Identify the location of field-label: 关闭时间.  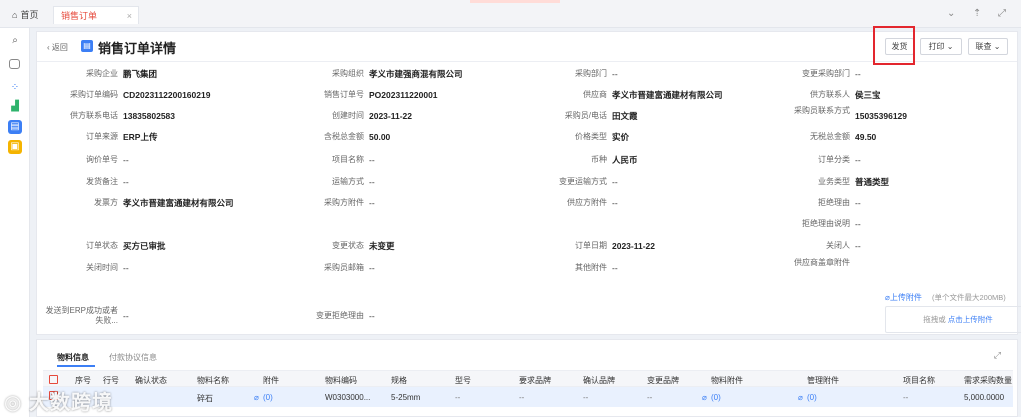
(102, 267).